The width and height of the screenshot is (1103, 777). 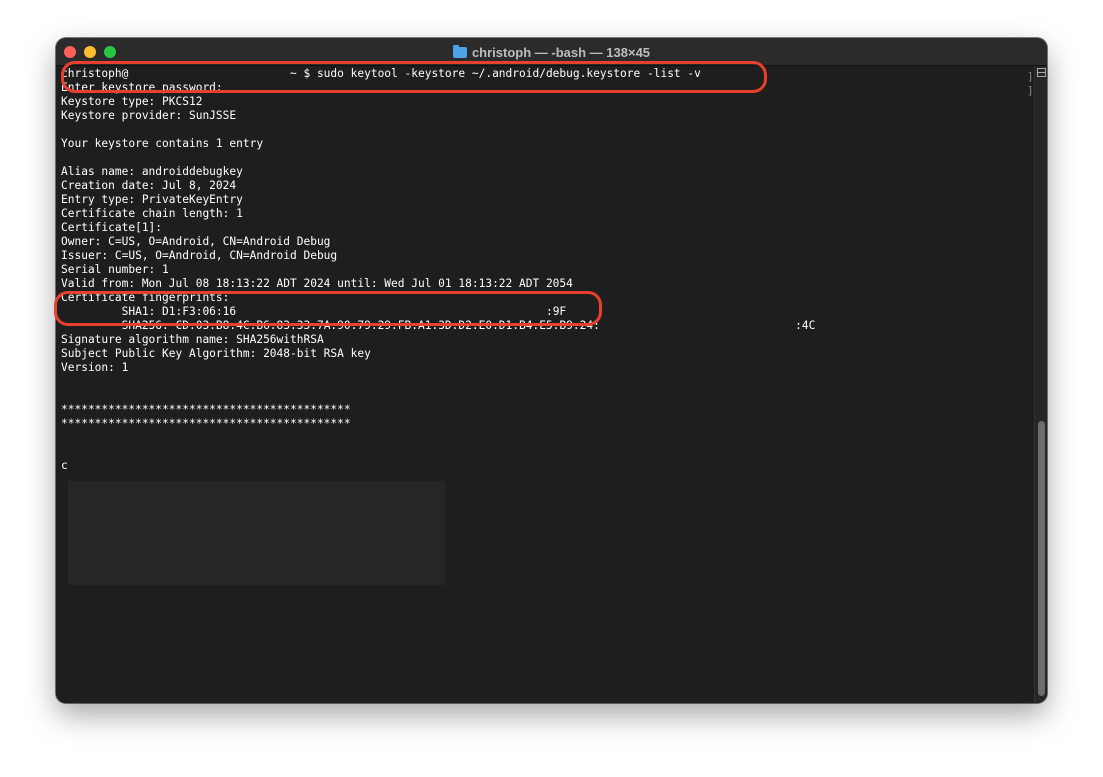 I want to click on redacted-region, so click(x=256, y=533).